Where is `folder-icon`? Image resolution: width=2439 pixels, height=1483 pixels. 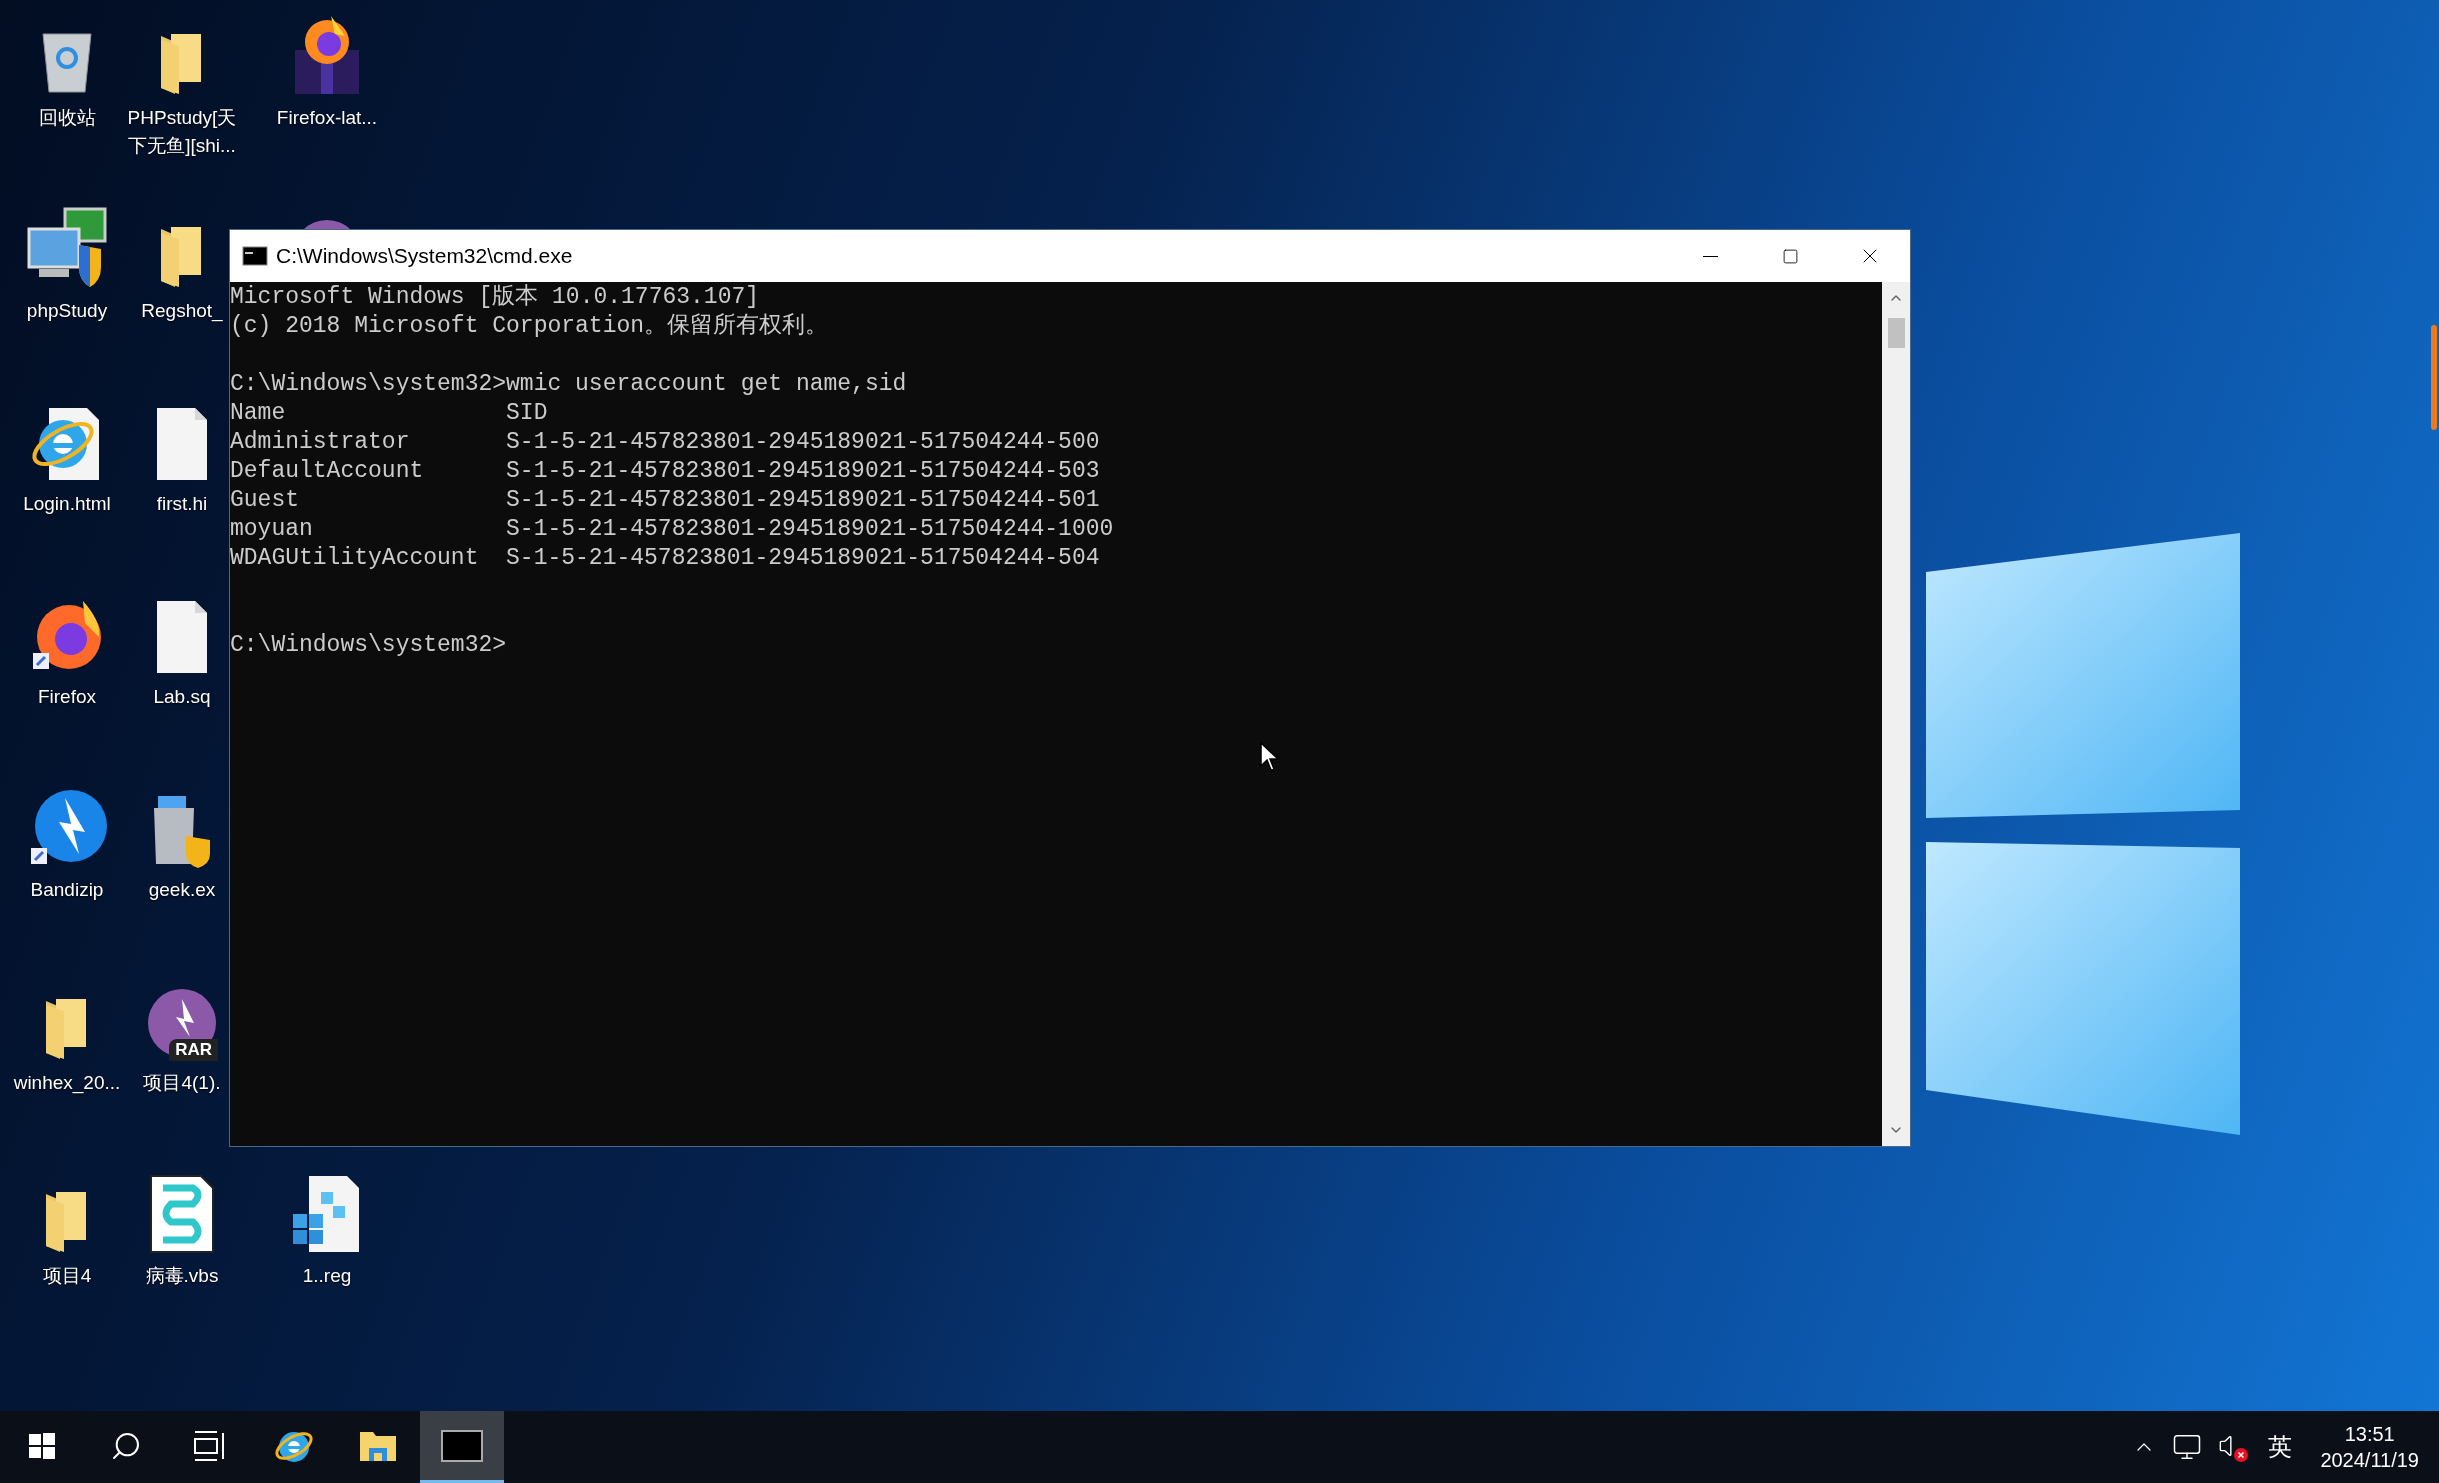
folder-icon is located at coordinates (378, 1445).